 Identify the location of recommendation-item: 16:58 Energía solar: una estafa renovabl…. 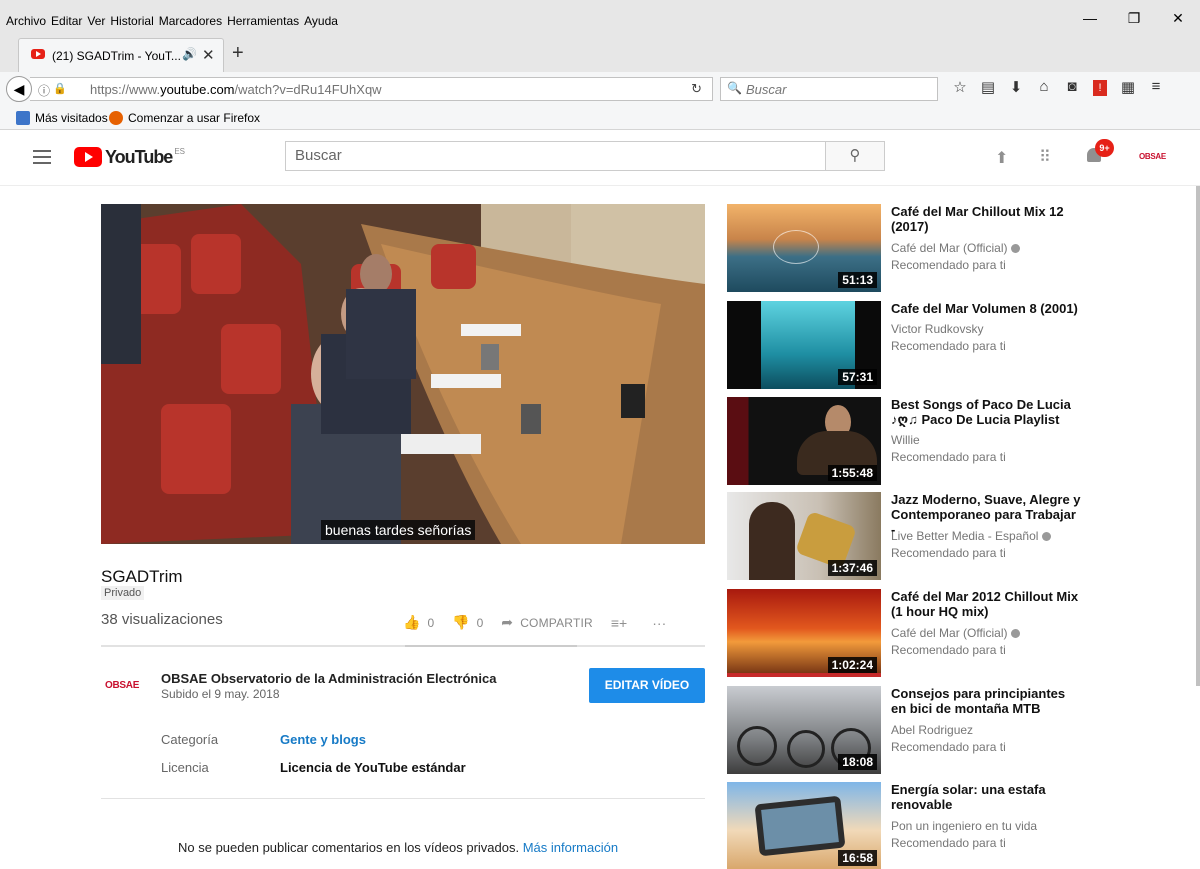
(947, 825).